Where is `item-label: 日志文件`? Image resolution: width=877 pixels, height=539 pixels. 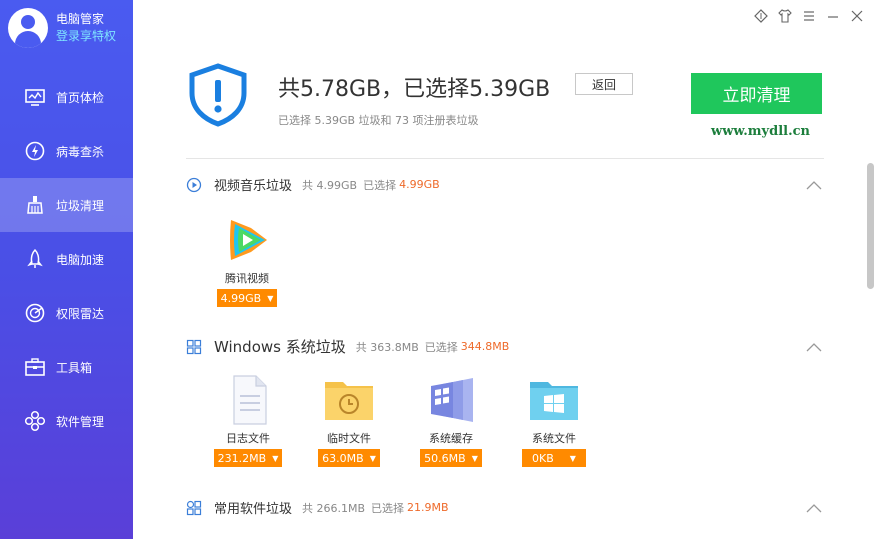 item-label: 日志文件 is located at coordinates (248, 438).